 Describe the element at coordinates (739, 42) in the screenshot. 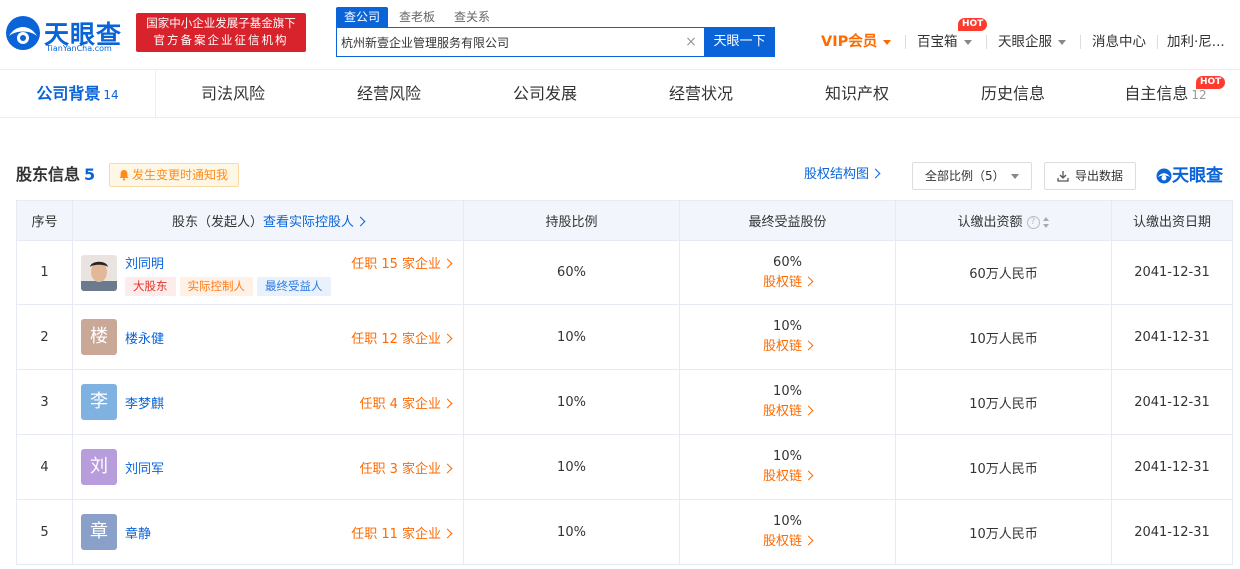

I see `search-button: 天眼一下` at that location.